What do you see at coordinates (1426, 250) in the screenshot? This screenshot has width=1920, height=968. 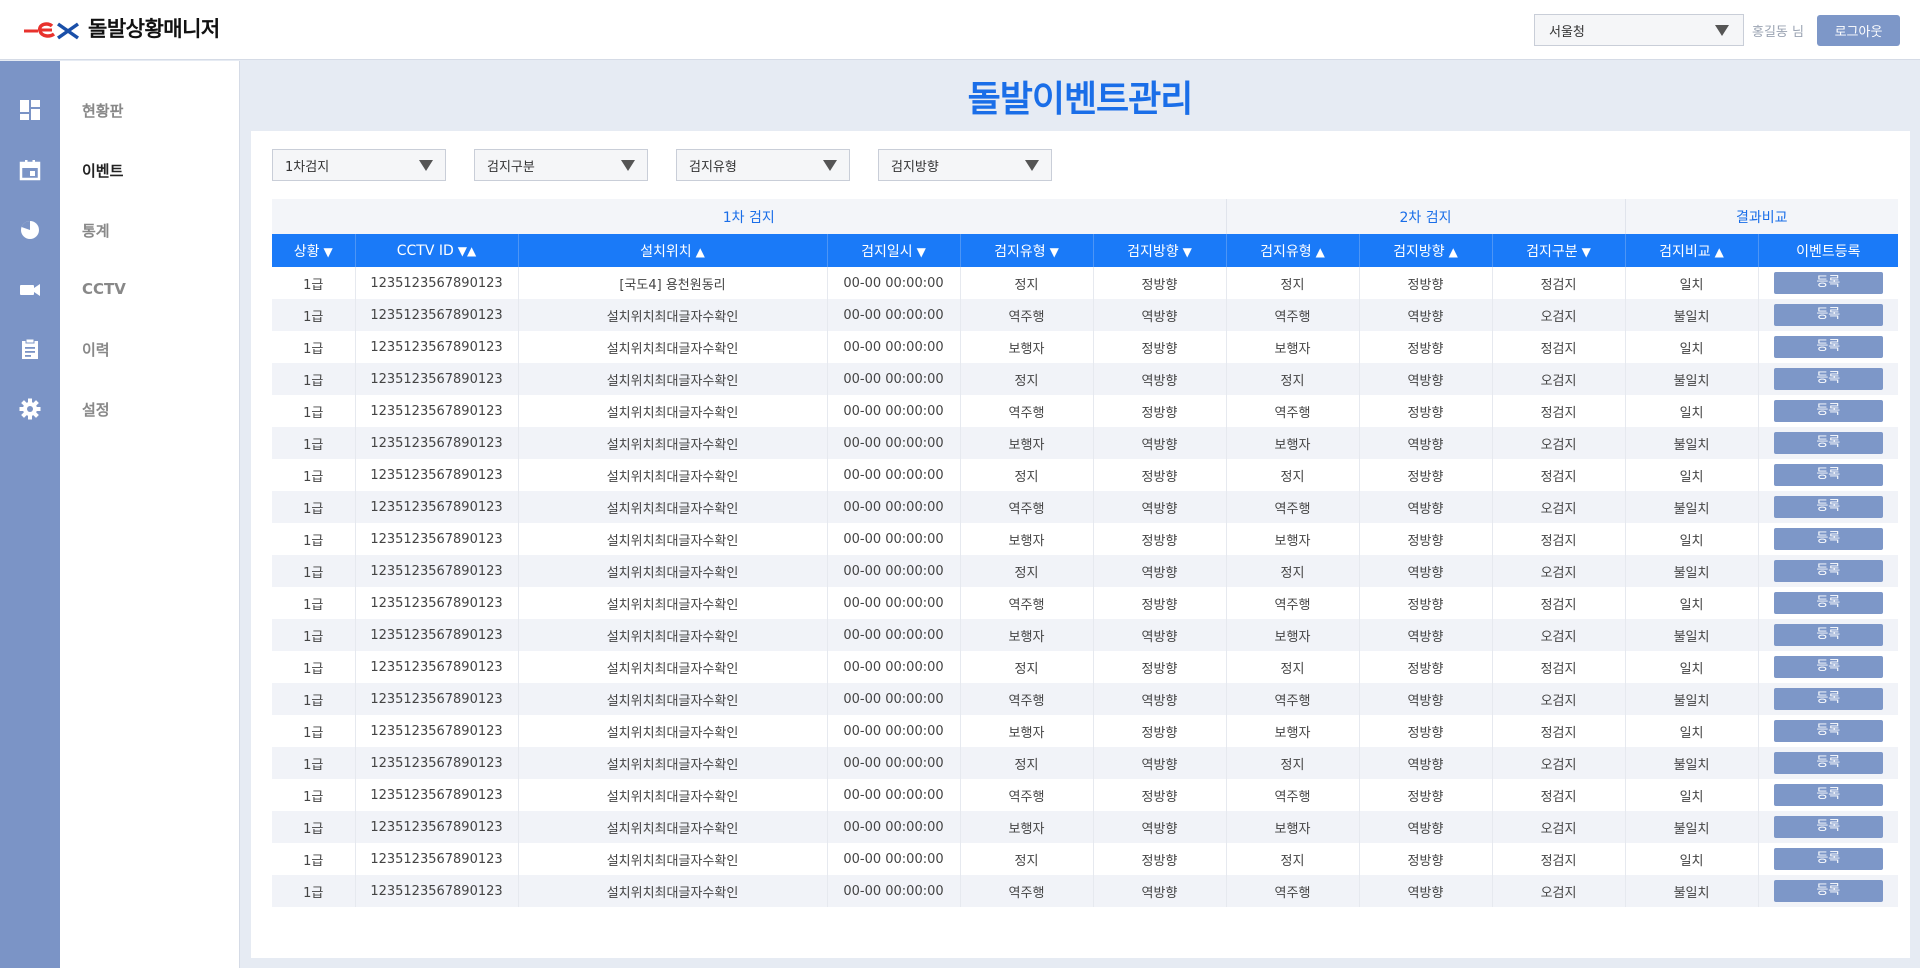 I see `column-header: 검지방향 ▲` at bounding box center [1426, 250].